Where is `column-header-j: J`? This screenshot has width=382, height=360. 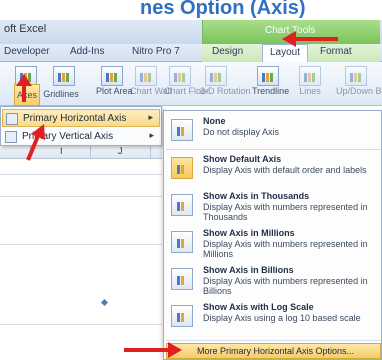 column-header-j: J is located at coordinates (120, 151).